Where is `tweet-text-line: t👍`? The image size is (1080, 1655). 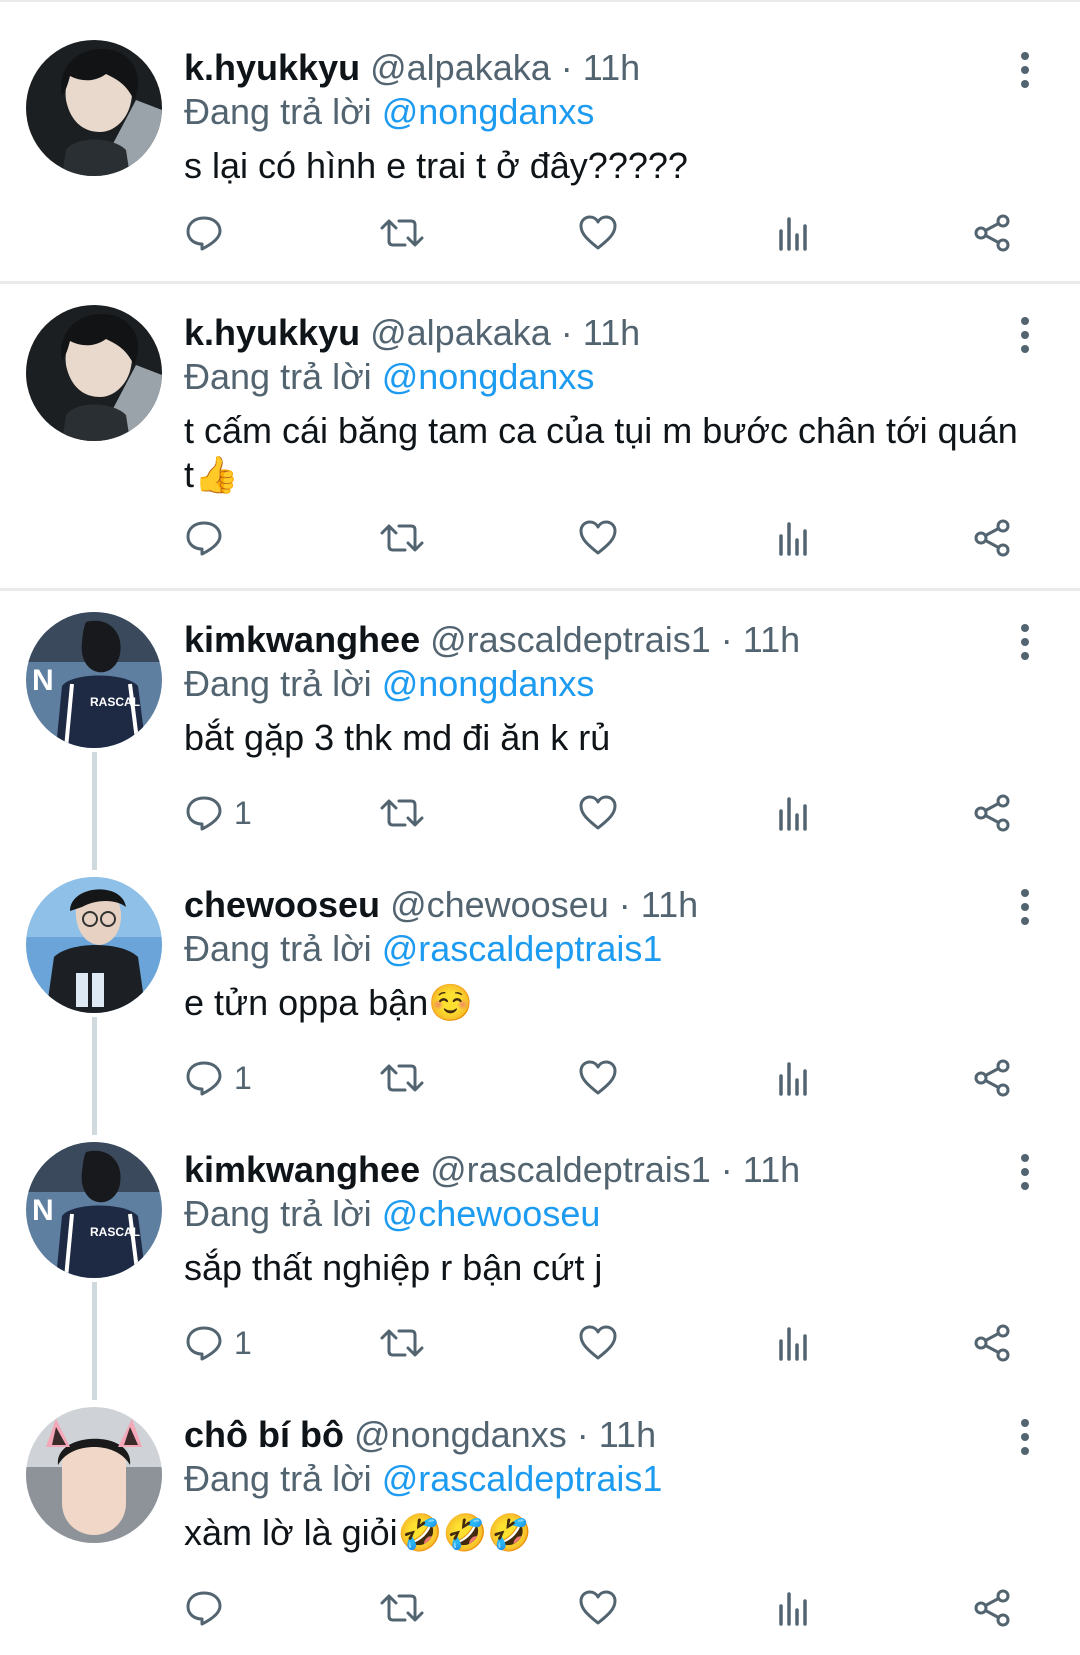
tweet-text-line: t👍 is located at coordinates (614, 475).